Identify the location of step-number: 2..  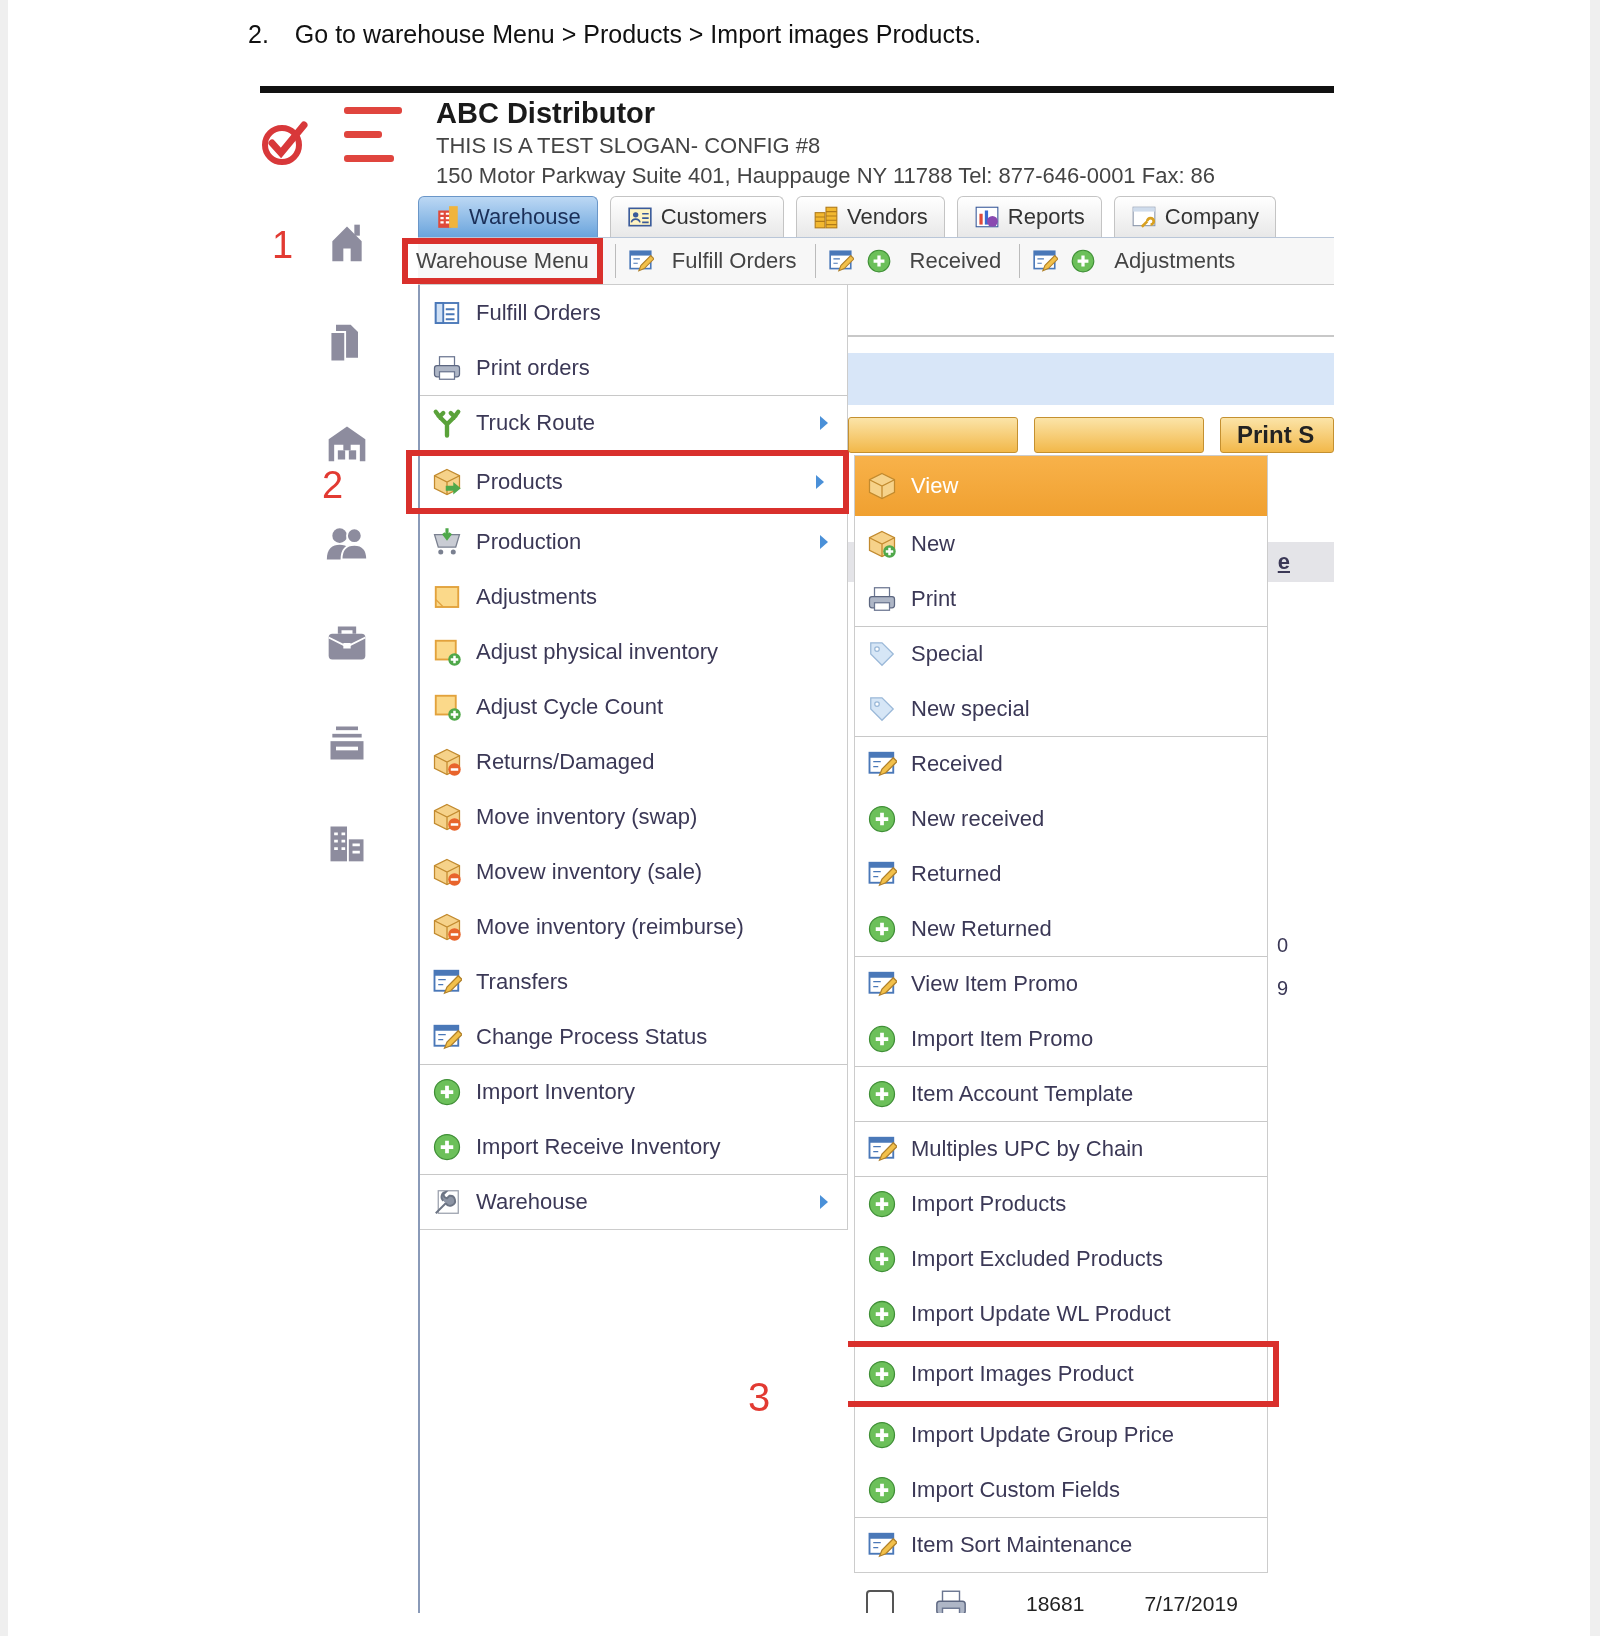
(258, 35).